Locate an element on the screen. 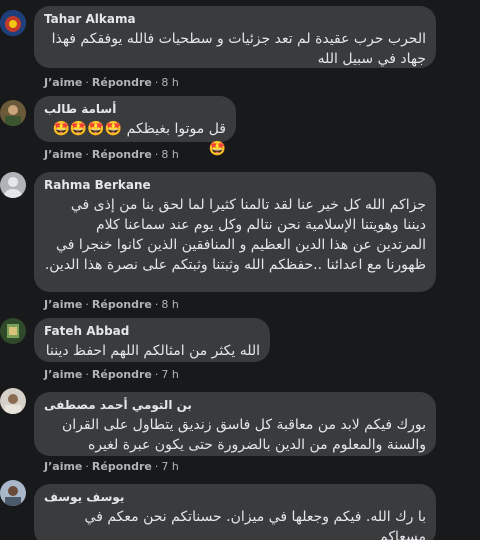  comment-author: أسامة طالب is located at coordinates (135, 109).